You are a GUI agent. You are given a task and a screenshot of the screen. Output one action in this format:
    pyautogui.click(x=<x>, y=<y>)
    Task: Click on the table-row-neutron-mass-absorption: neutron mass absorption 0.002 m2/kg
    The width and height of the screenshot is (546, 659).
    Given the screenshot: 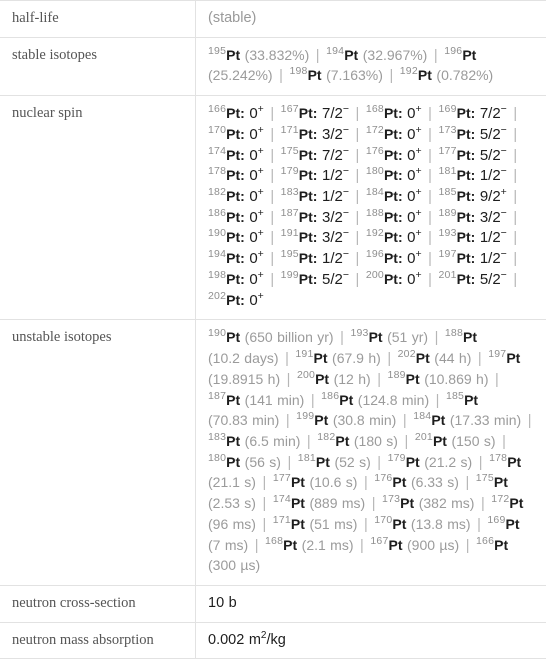 What is the action you would take?
    pyautogui.click(x=273, y=640)
    